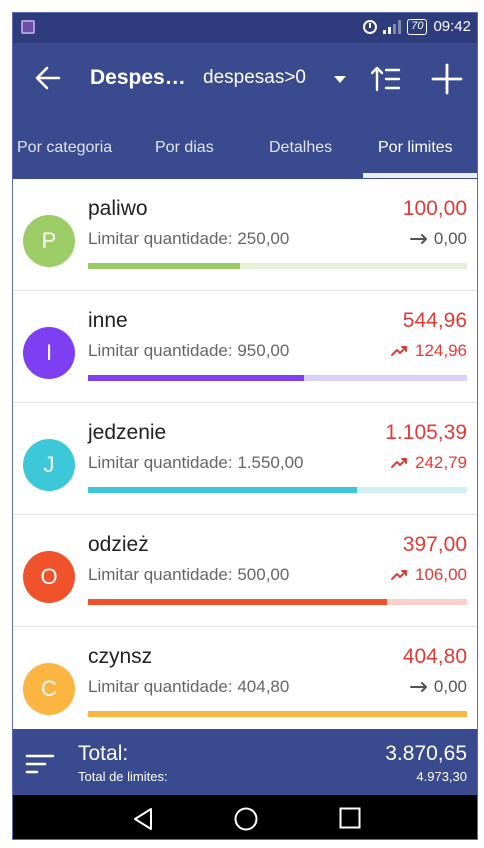  I want to click on limits-total-label: Total de limites:, so click(123, 776).